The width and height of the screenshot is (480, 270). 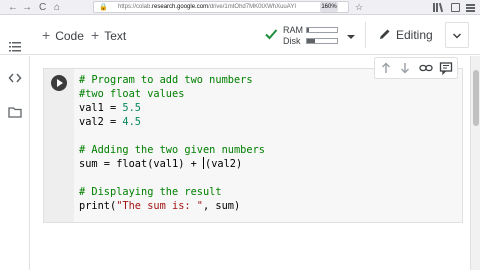 I want to click on add-code-label: Code, so click(x=69, y=36).